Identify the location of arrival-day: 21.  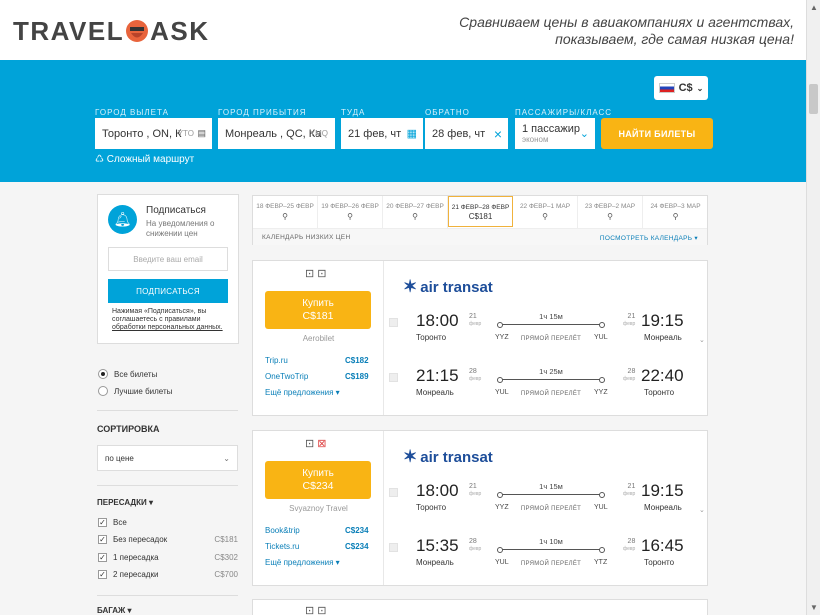
(631, 486).